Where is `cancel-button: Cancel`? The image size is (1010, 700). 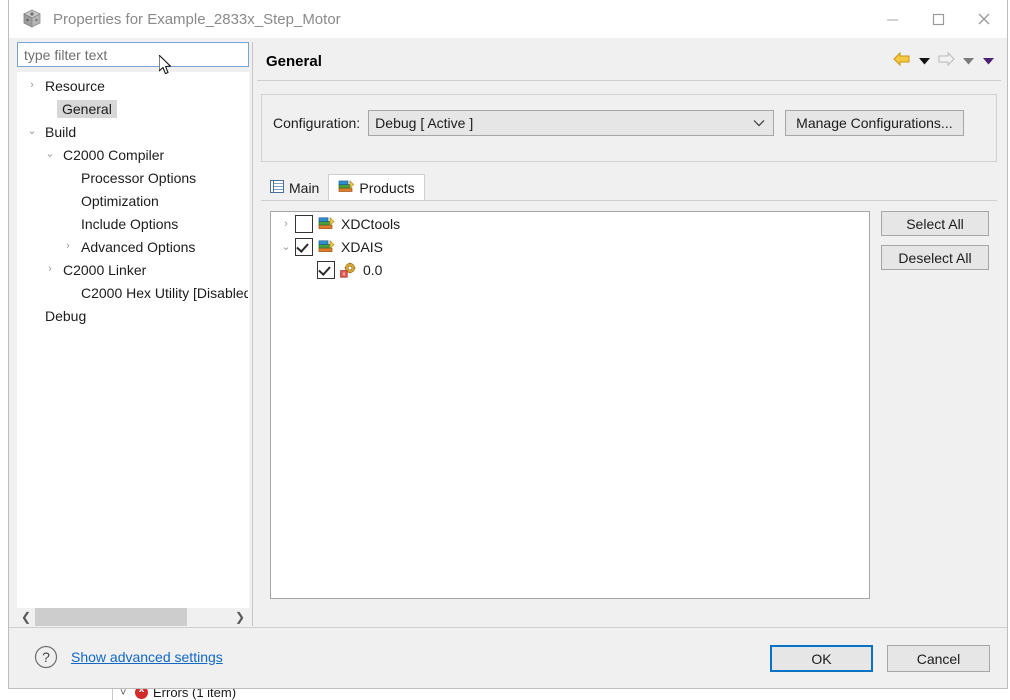 cancel-button: Cancel is located at coordinates (938, 658).